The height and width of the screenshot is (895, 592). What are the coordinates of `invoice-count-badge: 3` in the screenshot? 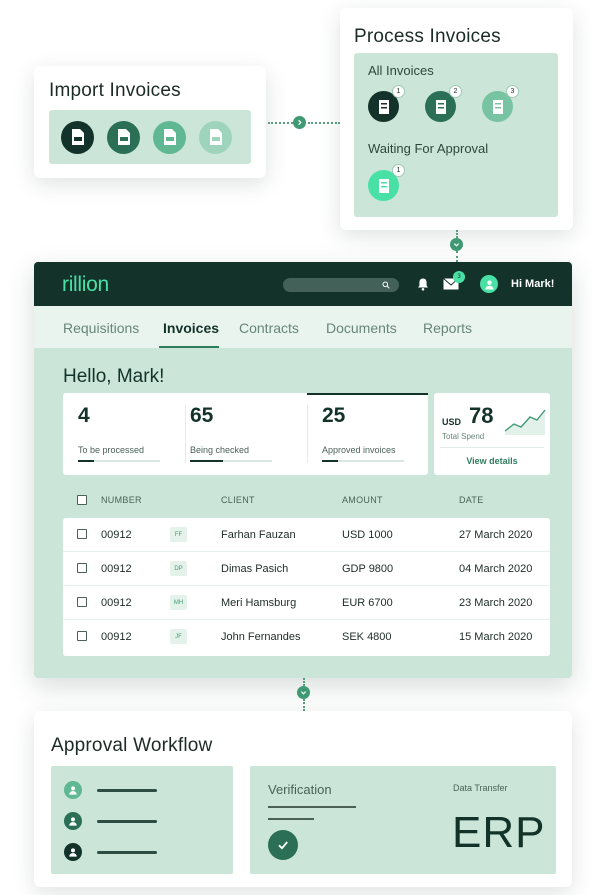 It's located at (512, 91).